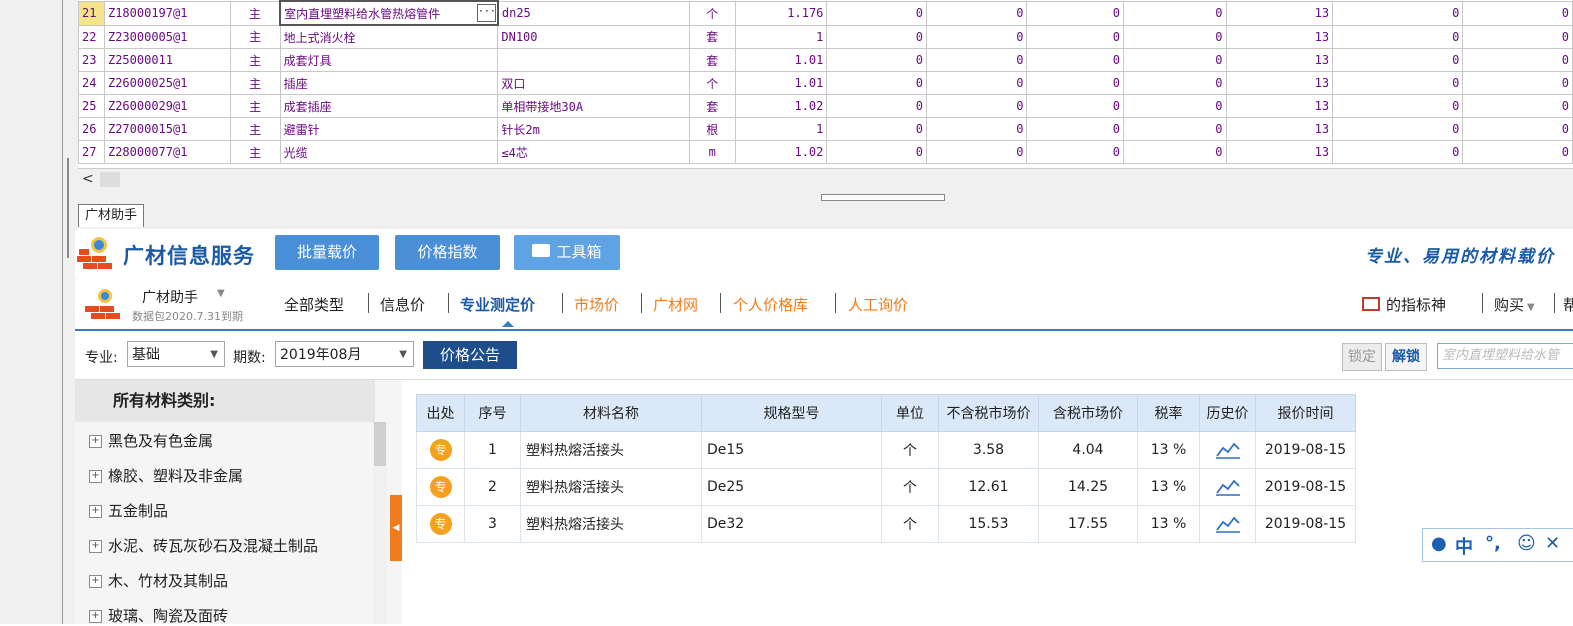 The height and width of the screenshot is (626, 1573). Describe the element at coordinates (578, 252) in the screenshot. I see `toolbox-label: 工具箱` at that location.